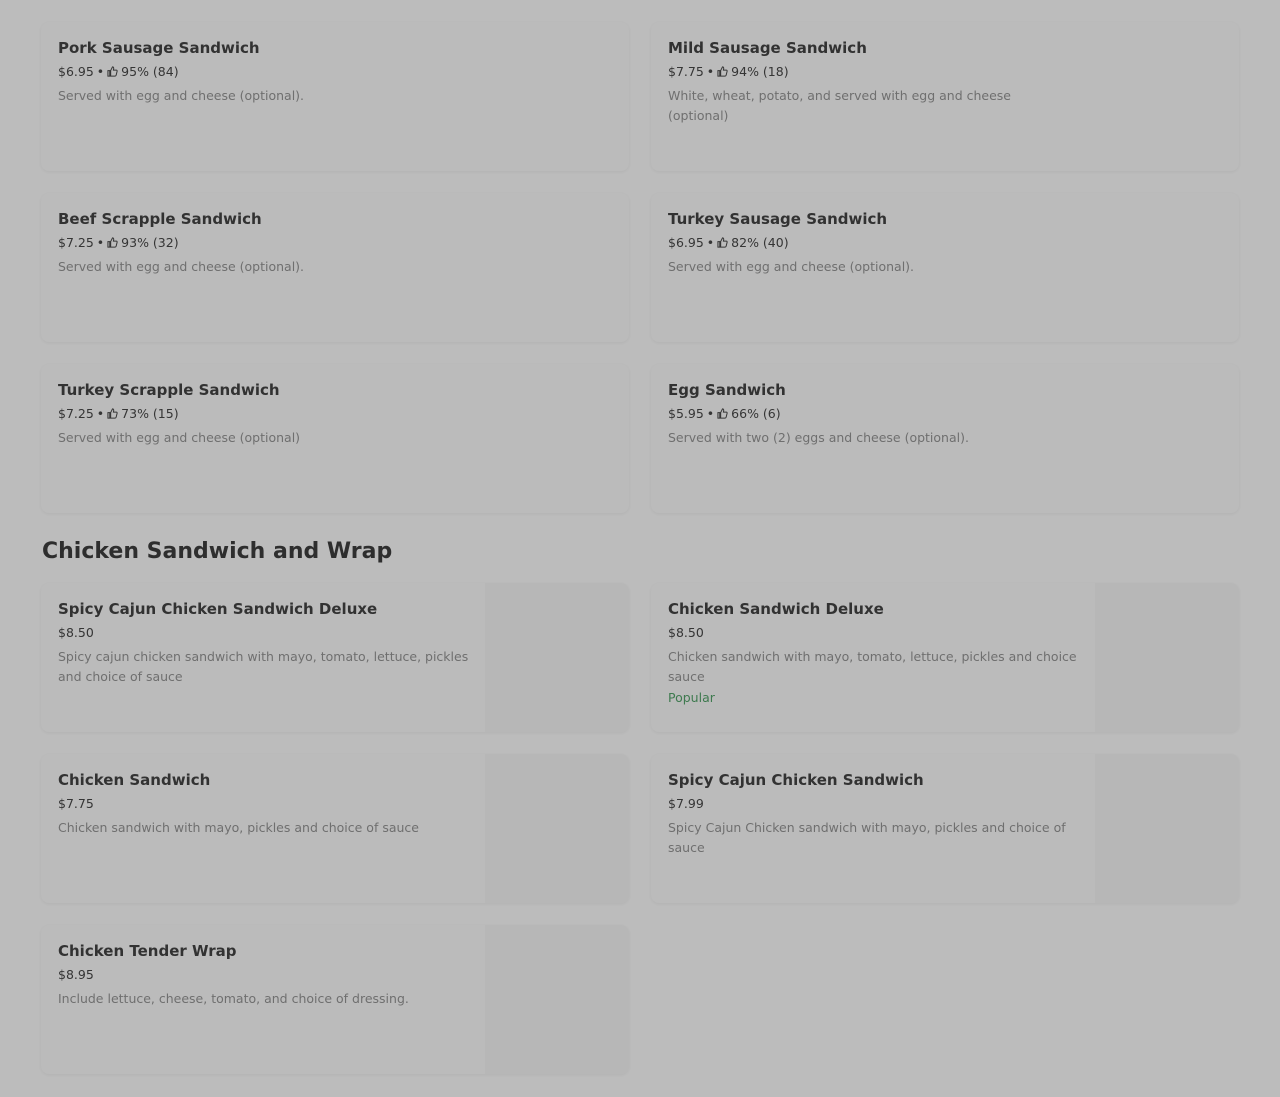 The image size is (1280, 1097). Describe the element at coordinates (776, 609) in the screenshot. I see `item-name: Chicken Sandwich Deluxe` at that location.